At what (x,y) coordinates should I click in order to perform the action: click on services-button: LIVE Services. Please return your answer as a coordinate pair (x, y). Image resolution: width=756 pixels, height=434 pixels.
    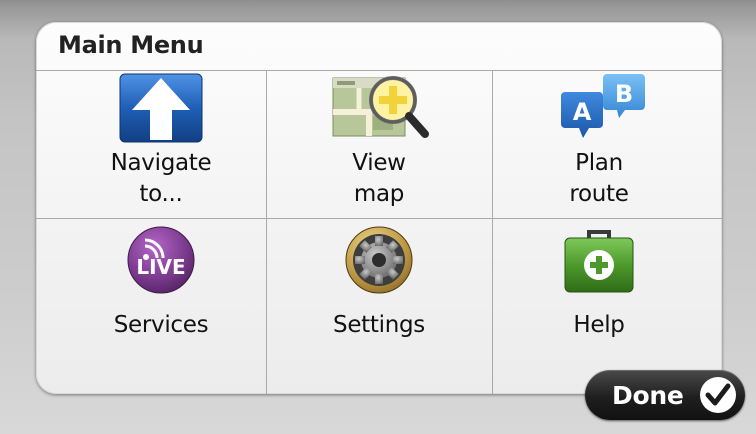
    Looking at the image, I should click on (161, 282).